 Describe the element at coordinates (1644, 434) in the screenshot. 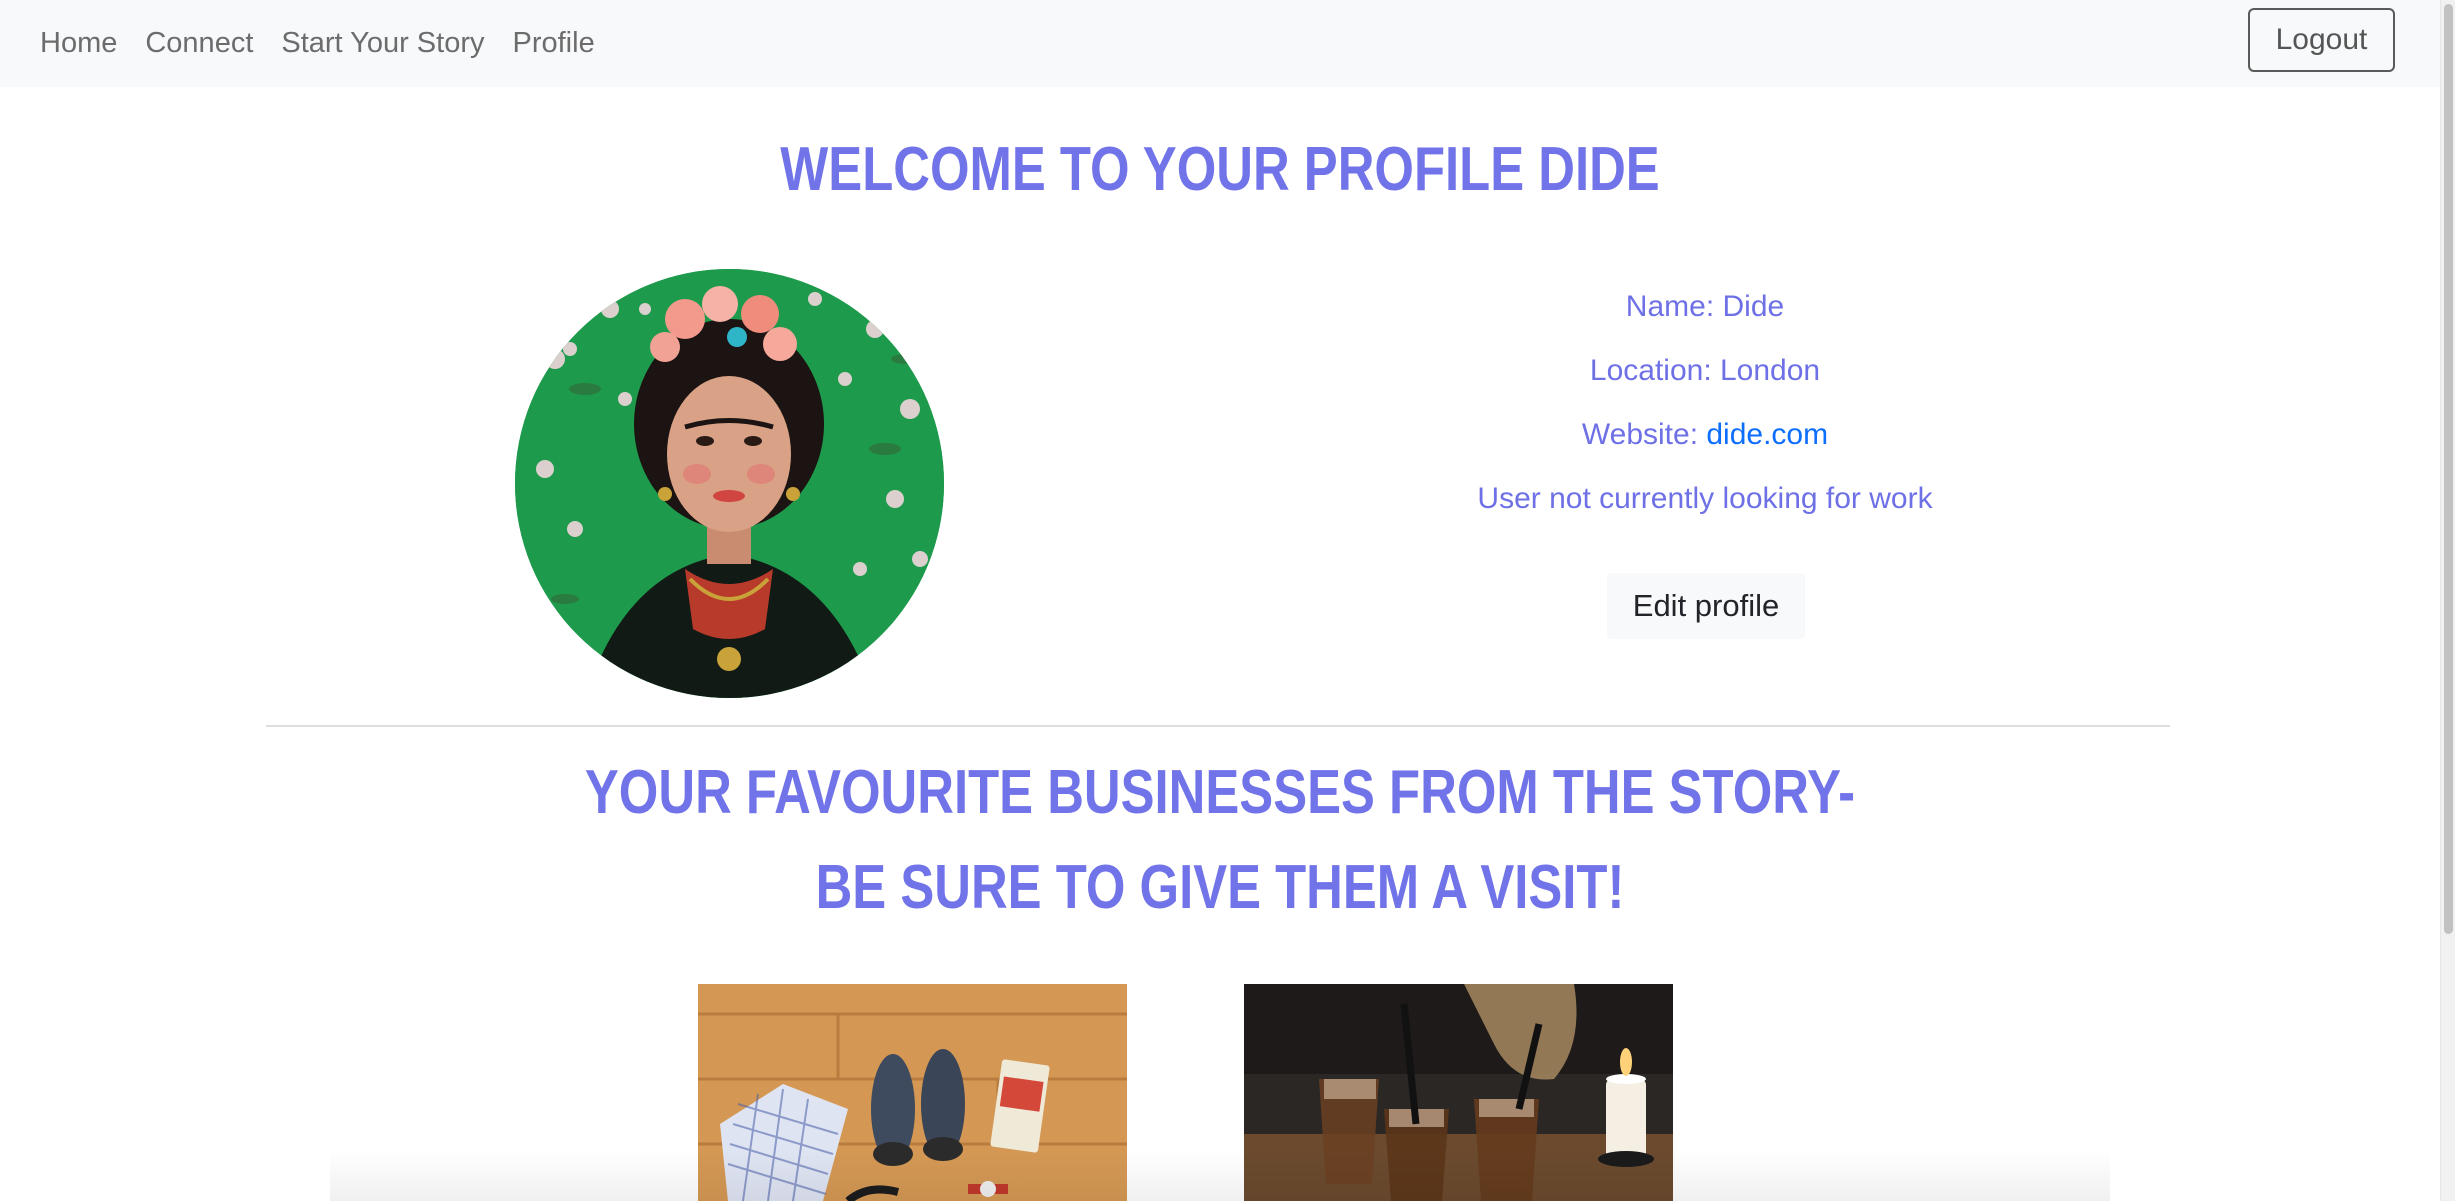

I see `website-label: Website:` at that location.